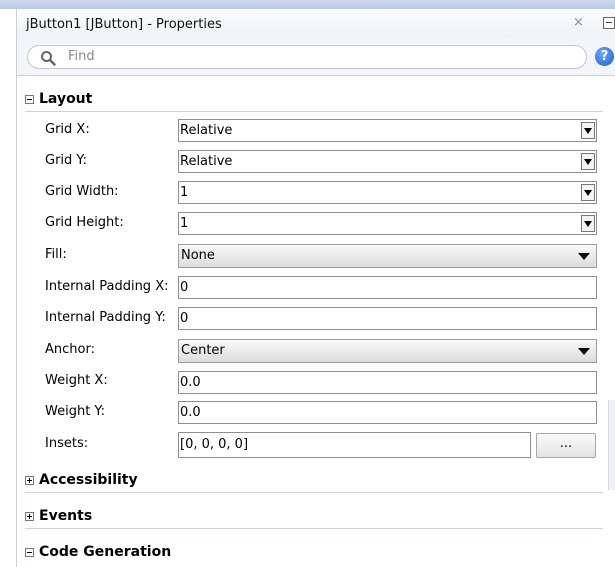  What do you see at coordinates (105, 552) in the screenshot?
I see `section-code-generation-label: Code Generation` at bounding box center [105, 552].